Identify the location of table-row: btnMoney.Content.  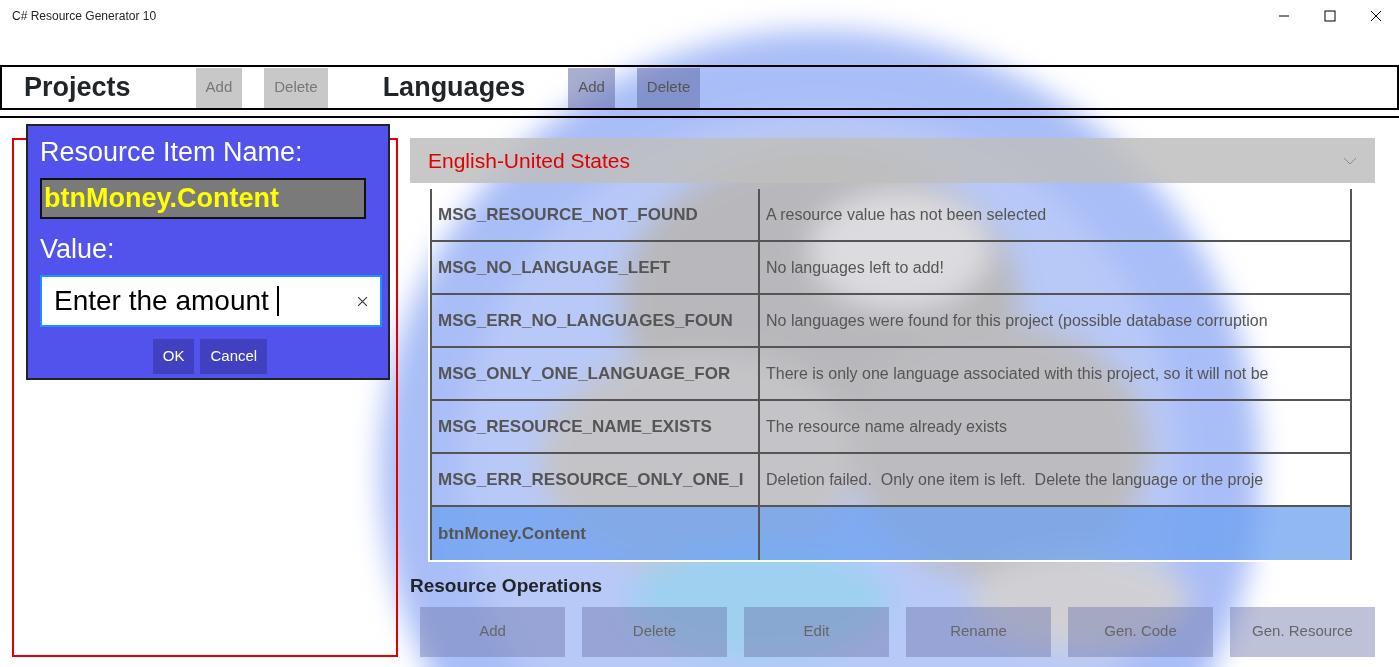
(891, 533).